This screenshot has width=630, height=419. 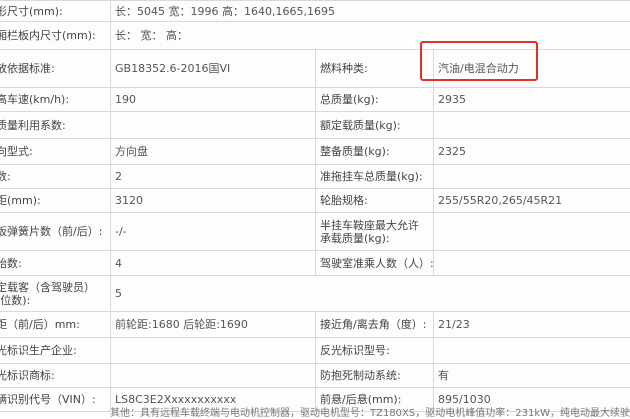 What do you see at coordinates (55, 69) in the screenshot?
I see `row-label: 排放依据标准:` at bounding box center [55, 69].